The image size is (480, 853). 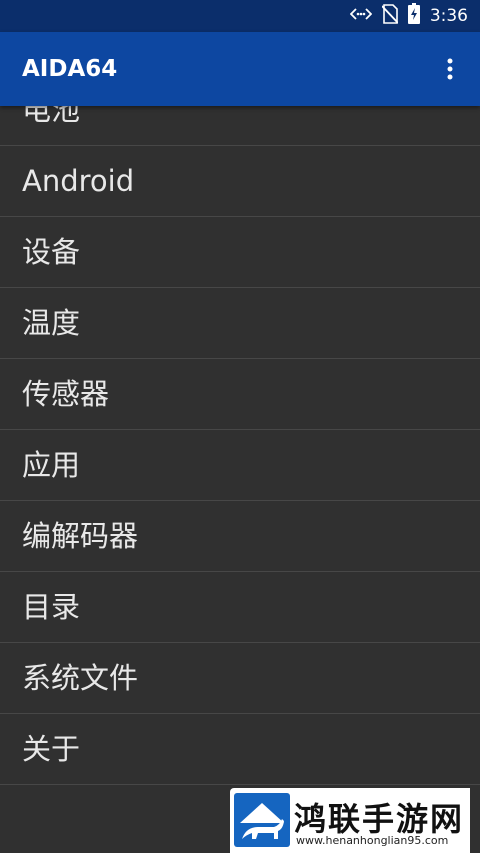 I want to click on status-bar: 3:36, so click(x=240, y=16).